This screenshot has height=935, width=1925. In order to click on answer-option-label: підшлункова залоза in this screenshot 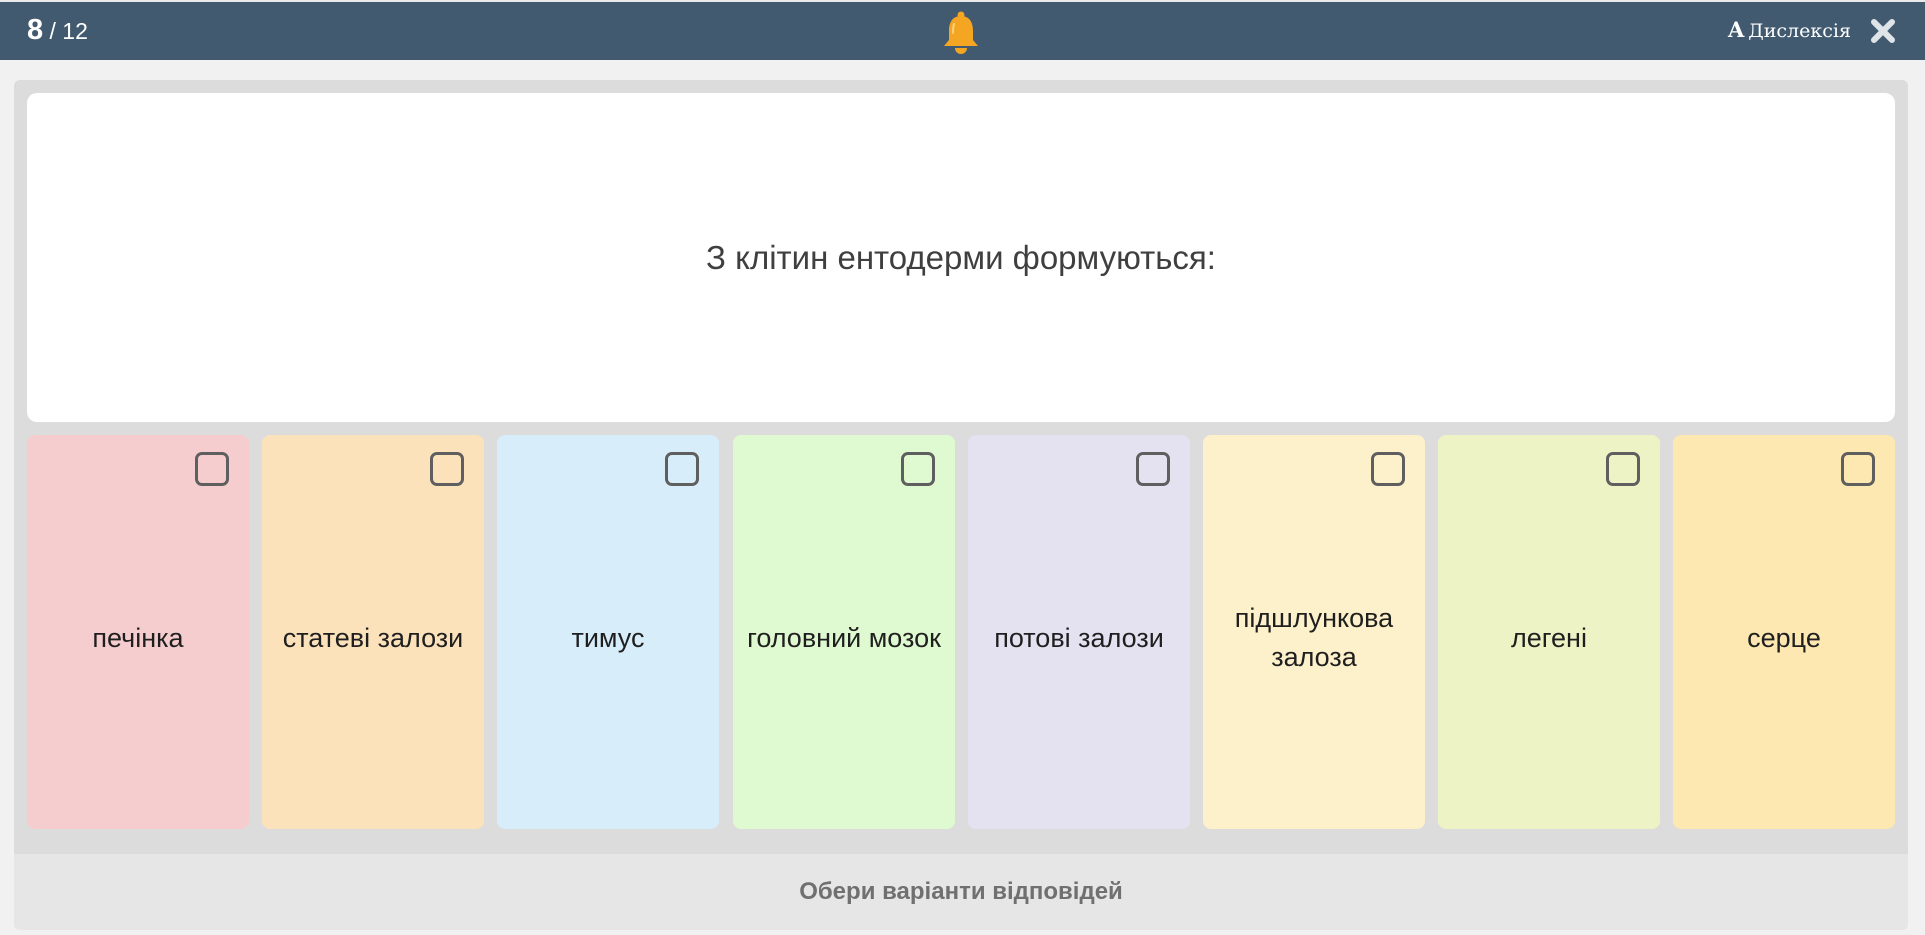, I will do `click(1314, 637)`.